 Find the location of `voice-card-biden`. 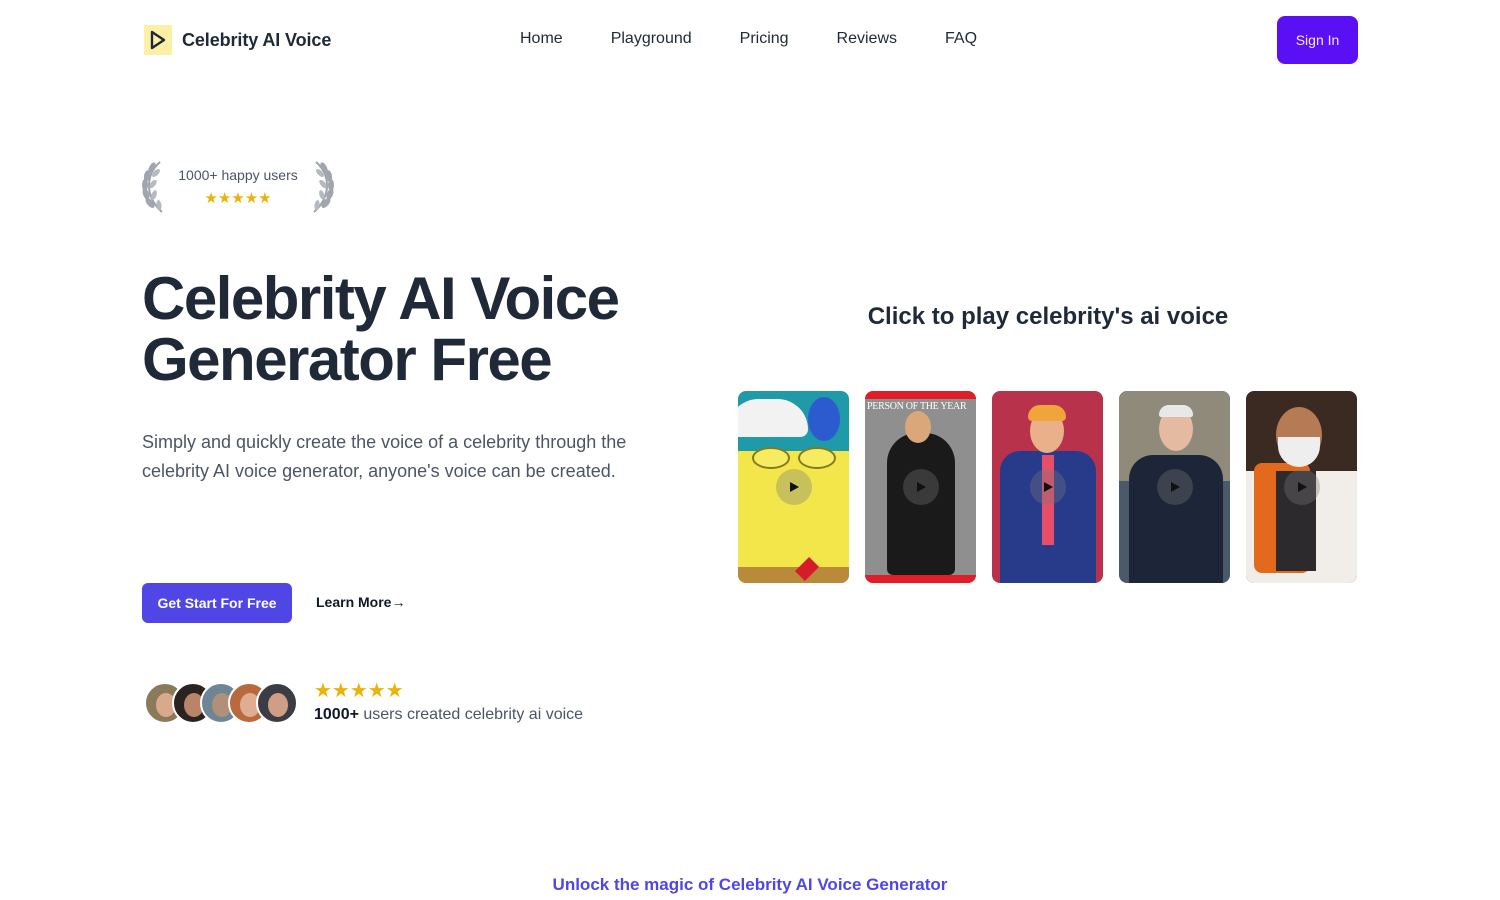

voice-card-biden is located at coordinates (1174, 487).